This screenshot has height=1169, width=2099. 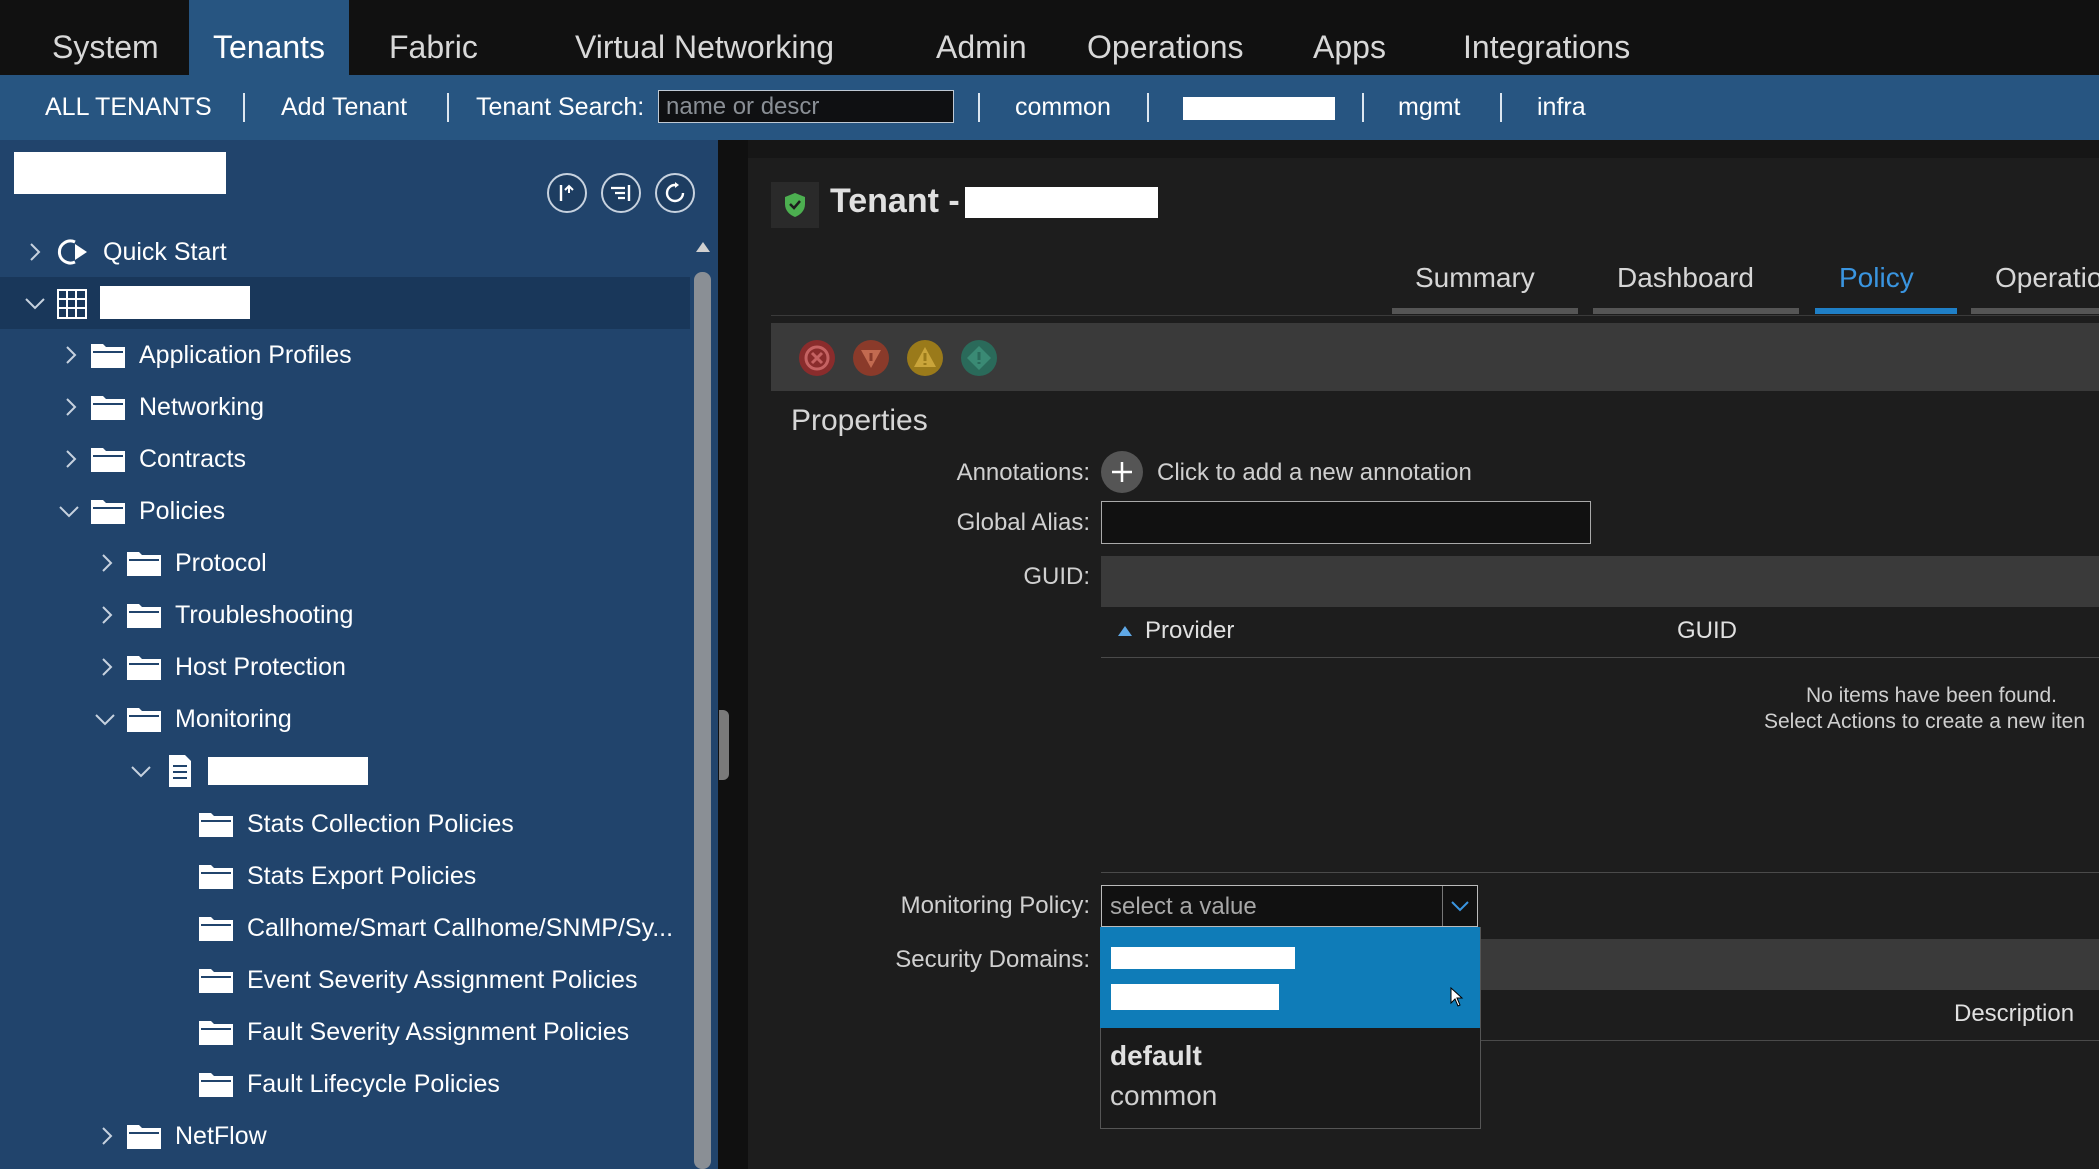 What do you see at coordinates (345, 303) in the screenshot?
I see `tree-item-tenant` at bounding box center [345, 303].